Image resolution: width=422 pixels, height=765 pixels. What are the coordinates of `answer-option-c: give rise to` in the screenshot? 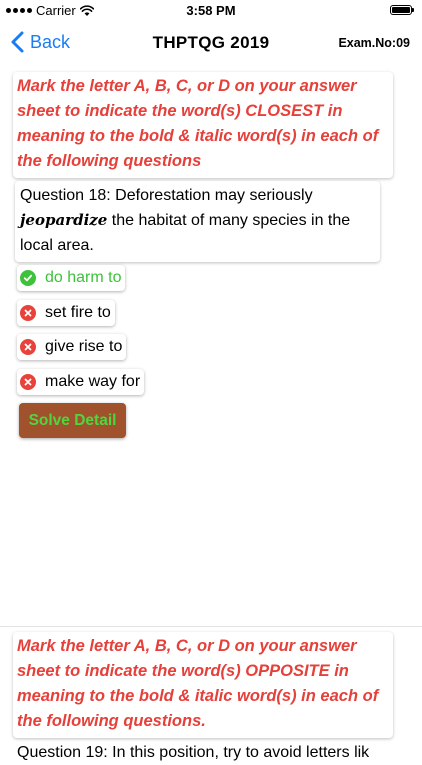 It's located at (72, 347).